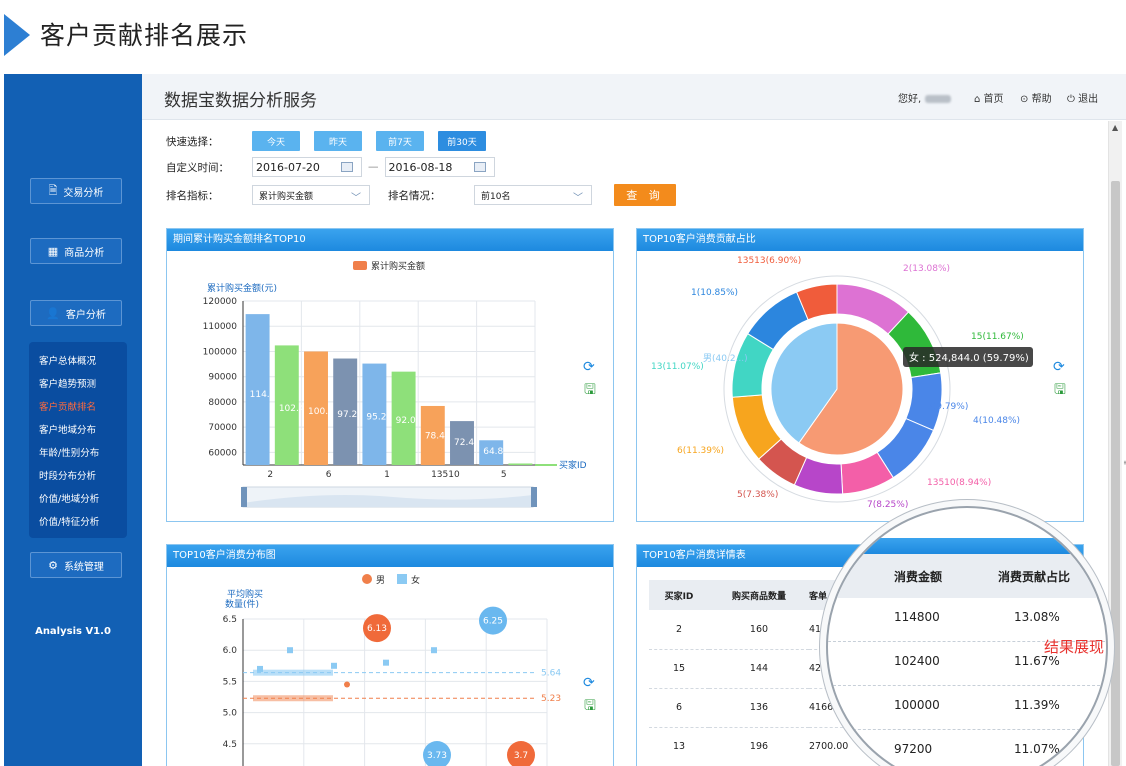 The image size is (1126, 766). What do you see at coordinates (398, 266) in the screenshot?
I see `legend-label: 累计购买金额` at bounding box center [398, 266].